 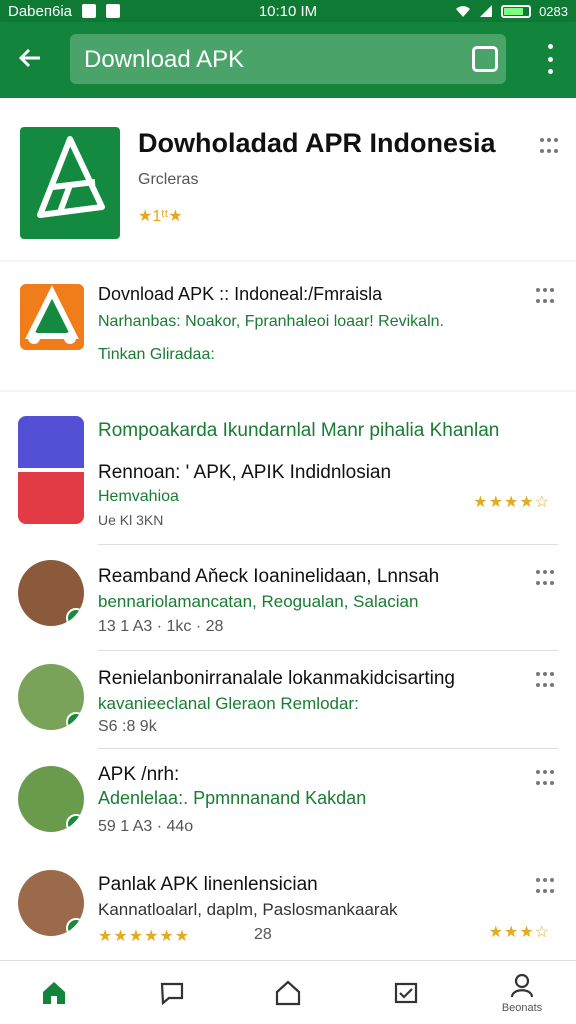 I want to click on app-title: Dowholadad APR Indonesia, so click(x=317, y=143).